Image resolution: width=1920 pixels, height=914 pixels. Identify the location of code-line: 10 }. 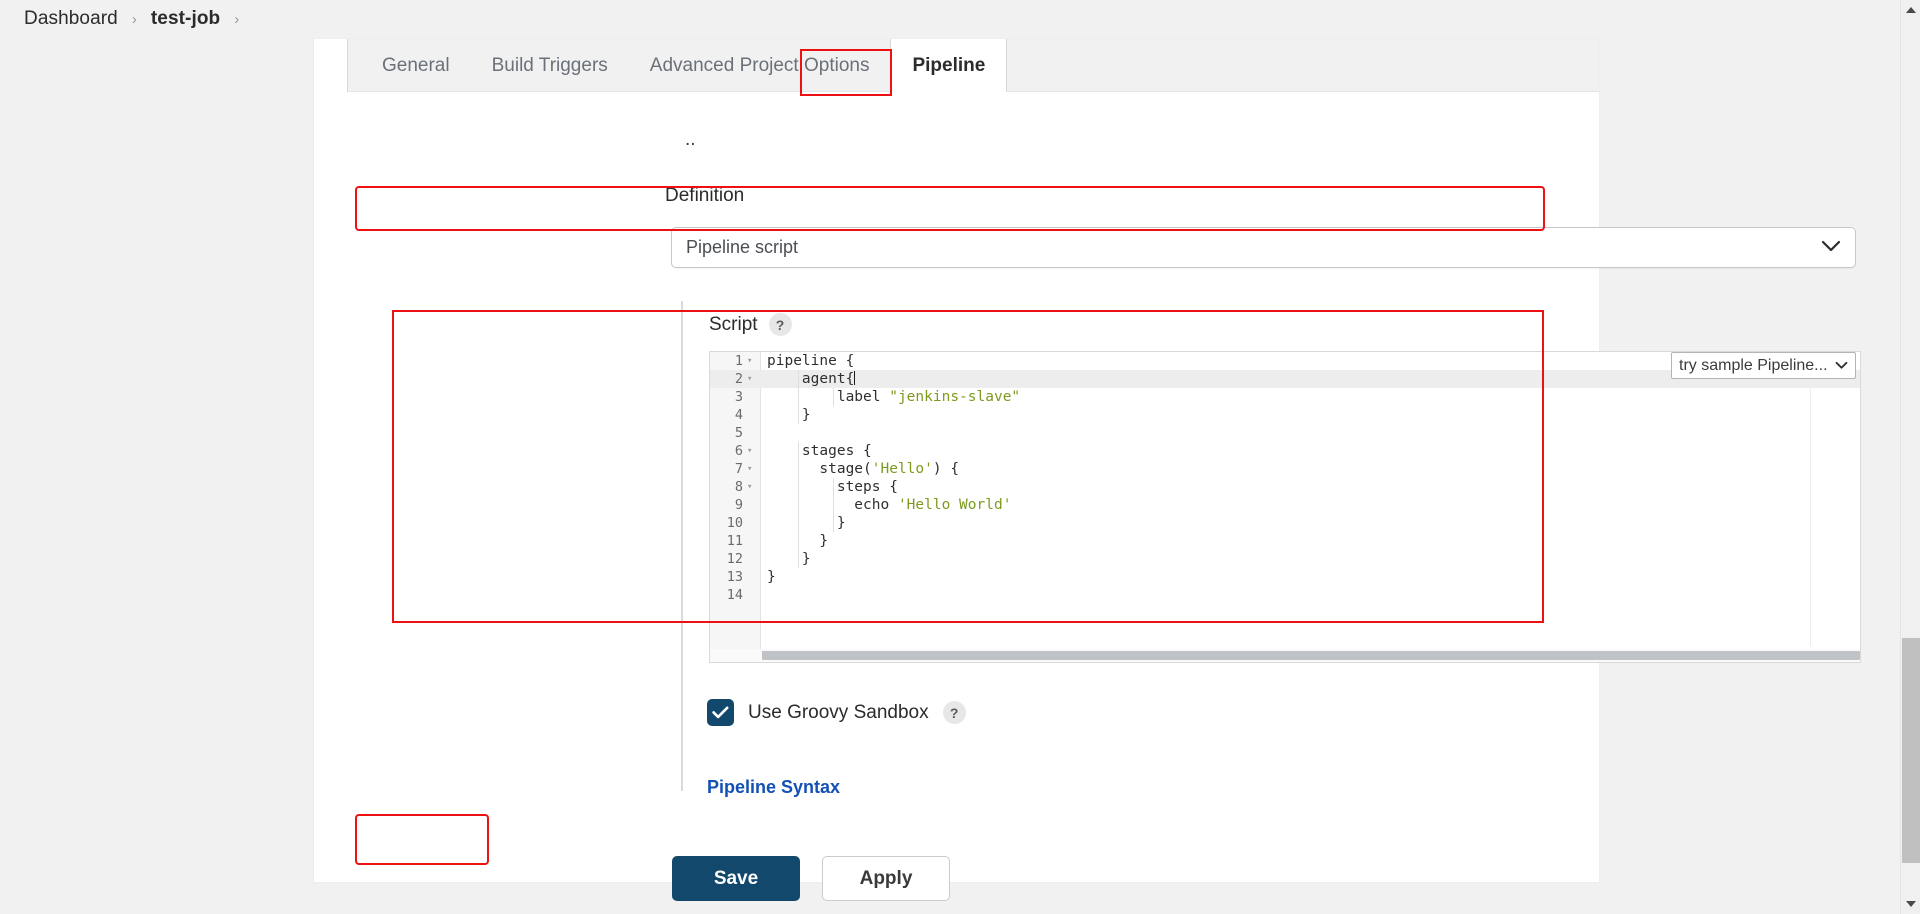
(1285, 523).